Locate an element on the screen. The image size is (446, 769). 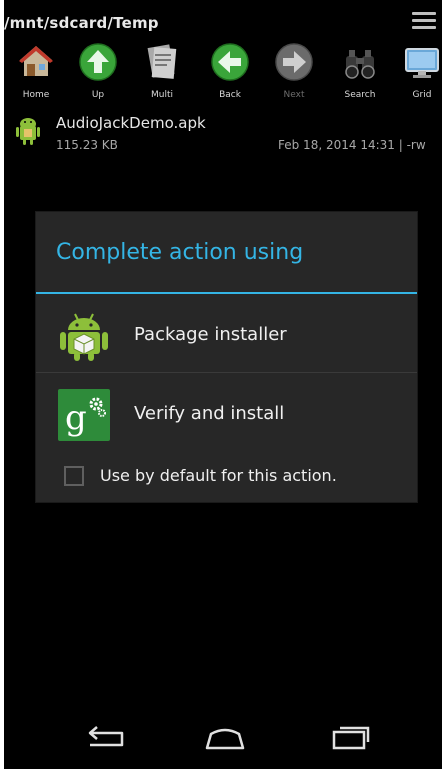
search-button: Search is located at coordinates (360, 75).